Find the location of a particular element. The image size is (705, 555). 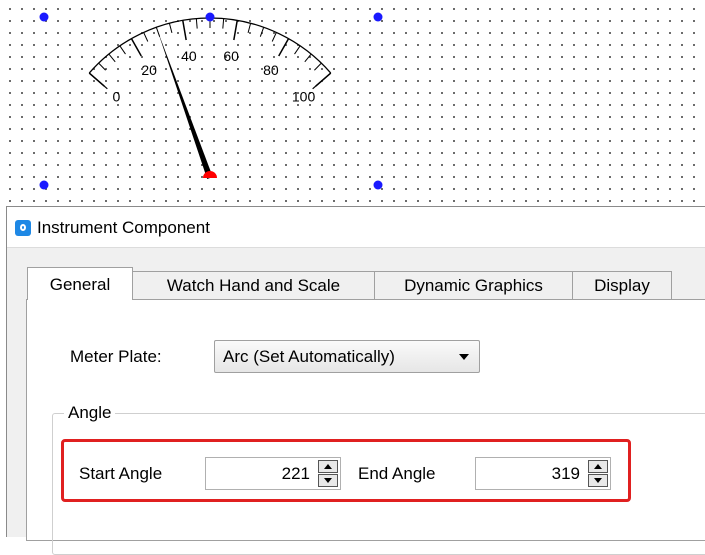

meter-plate-select: Arc (Set Automatically) is located at coordinates (347, 356).